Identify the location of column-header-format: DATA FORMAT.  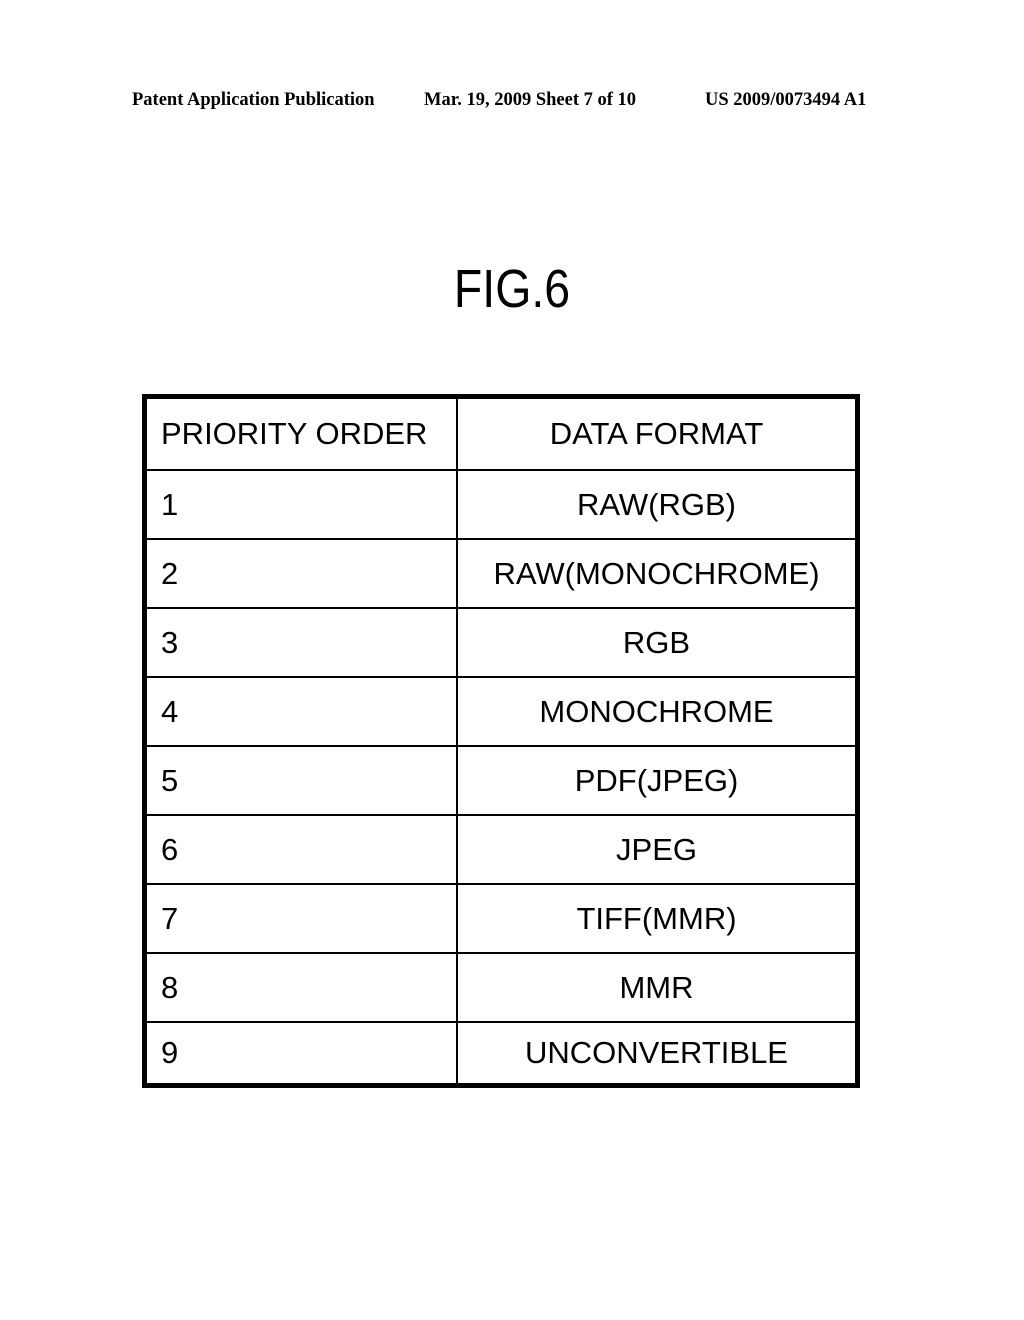
(656, 433).